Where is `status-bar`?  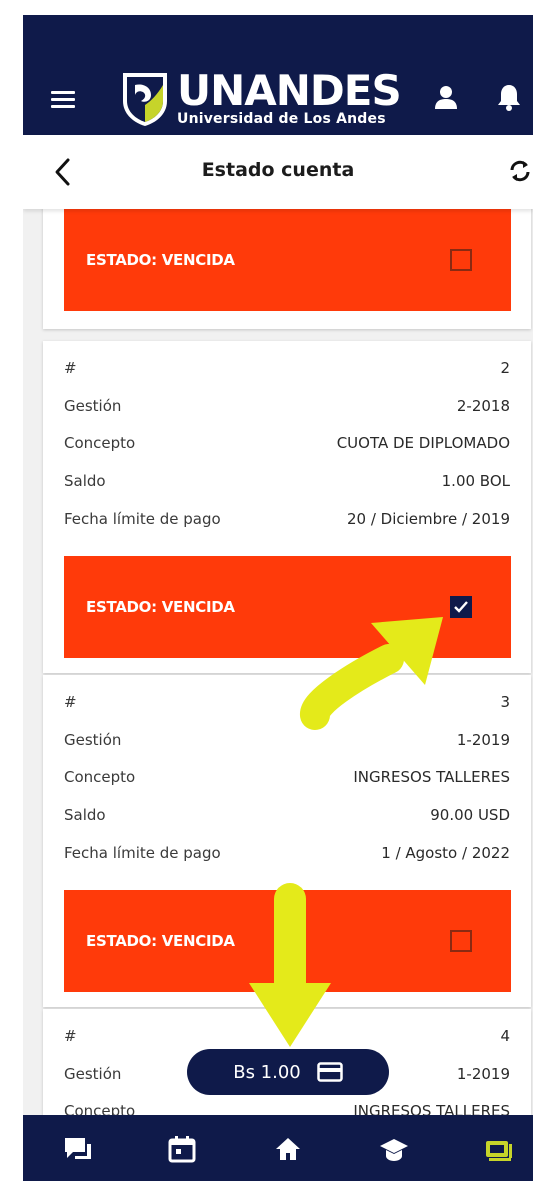
status-bar is located at coordinates (278, 36).